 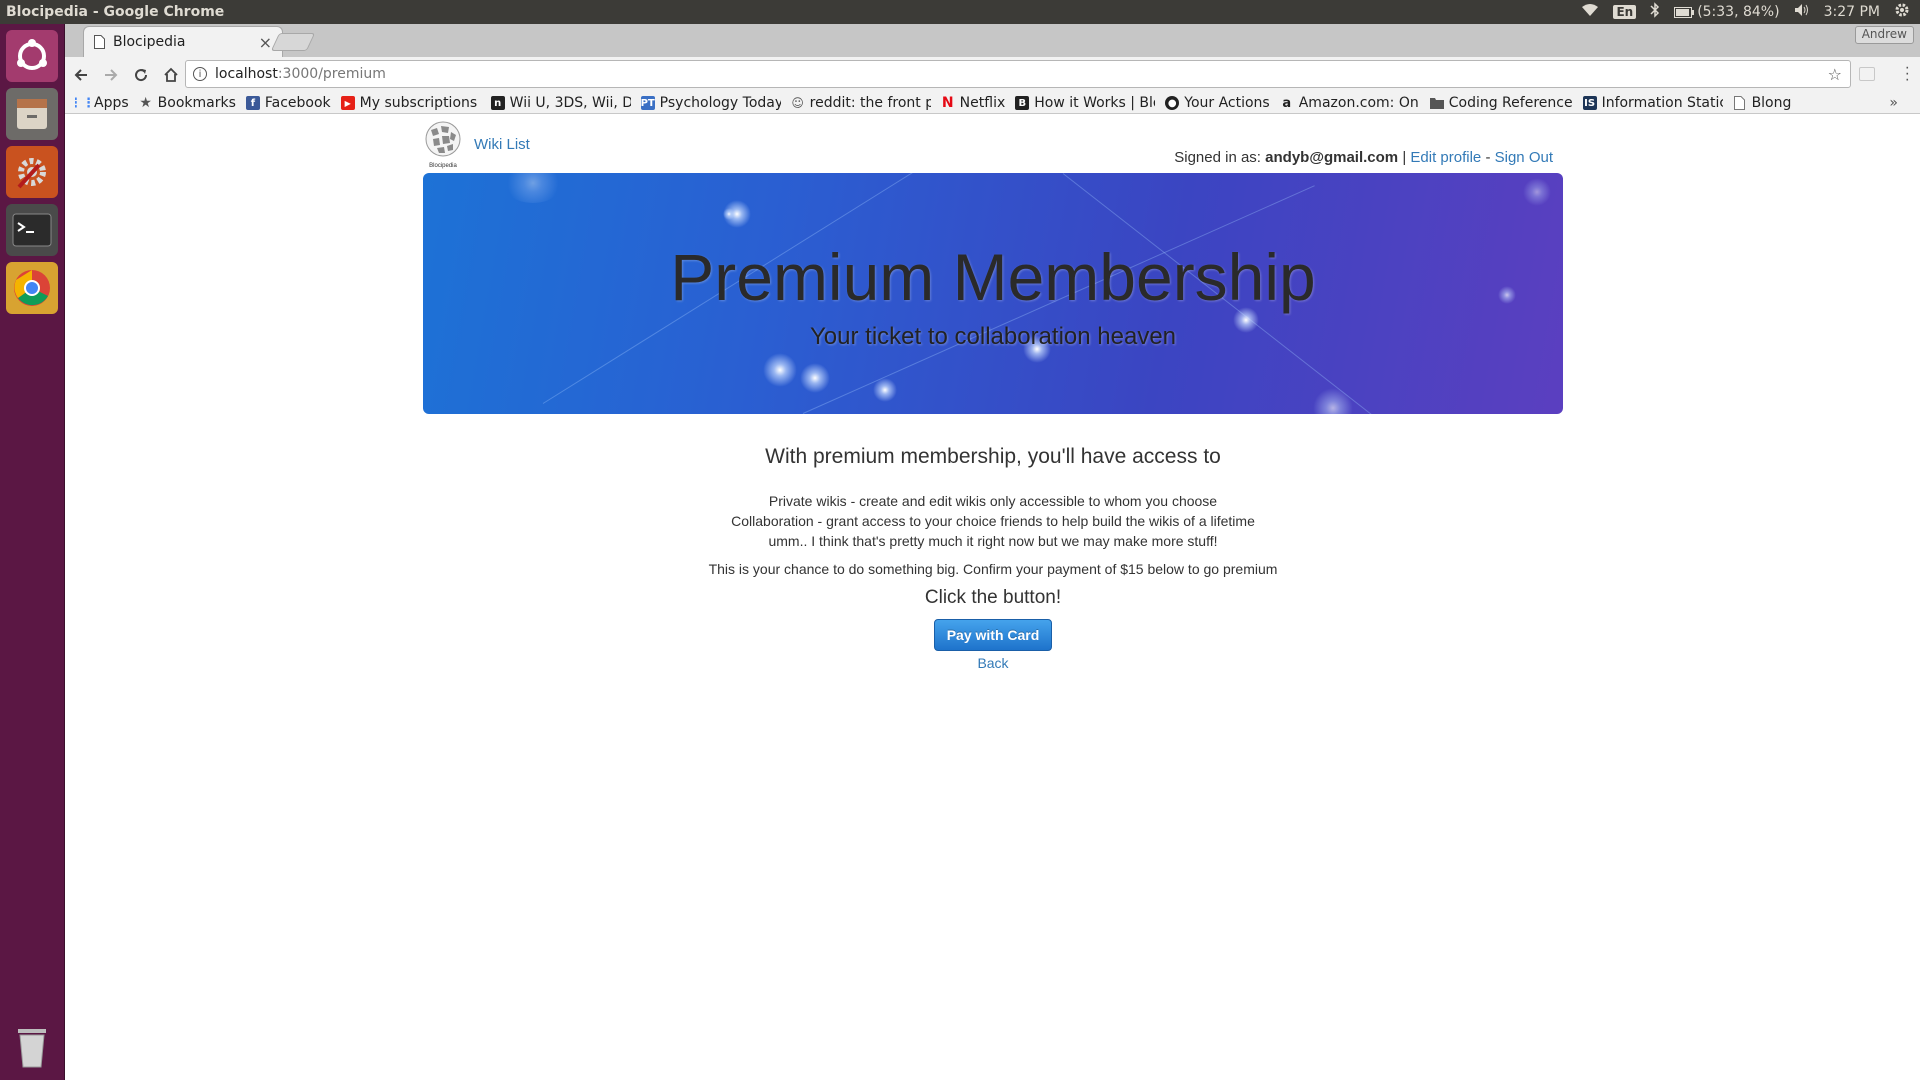 I want to click on bookmark-item: ⋮⋮ Apps, so click(x=102, y=103).